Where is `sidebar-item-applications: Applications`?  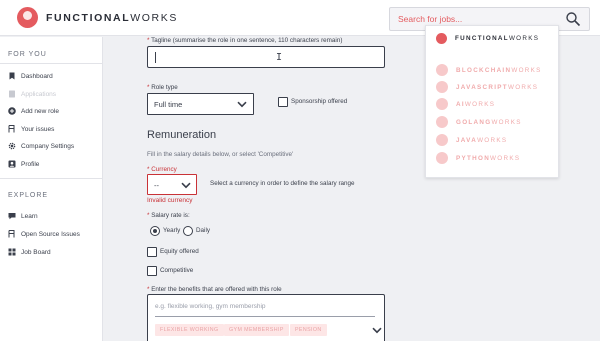
sidebar-item-applications: Applications is located at coordinates (32, 94).